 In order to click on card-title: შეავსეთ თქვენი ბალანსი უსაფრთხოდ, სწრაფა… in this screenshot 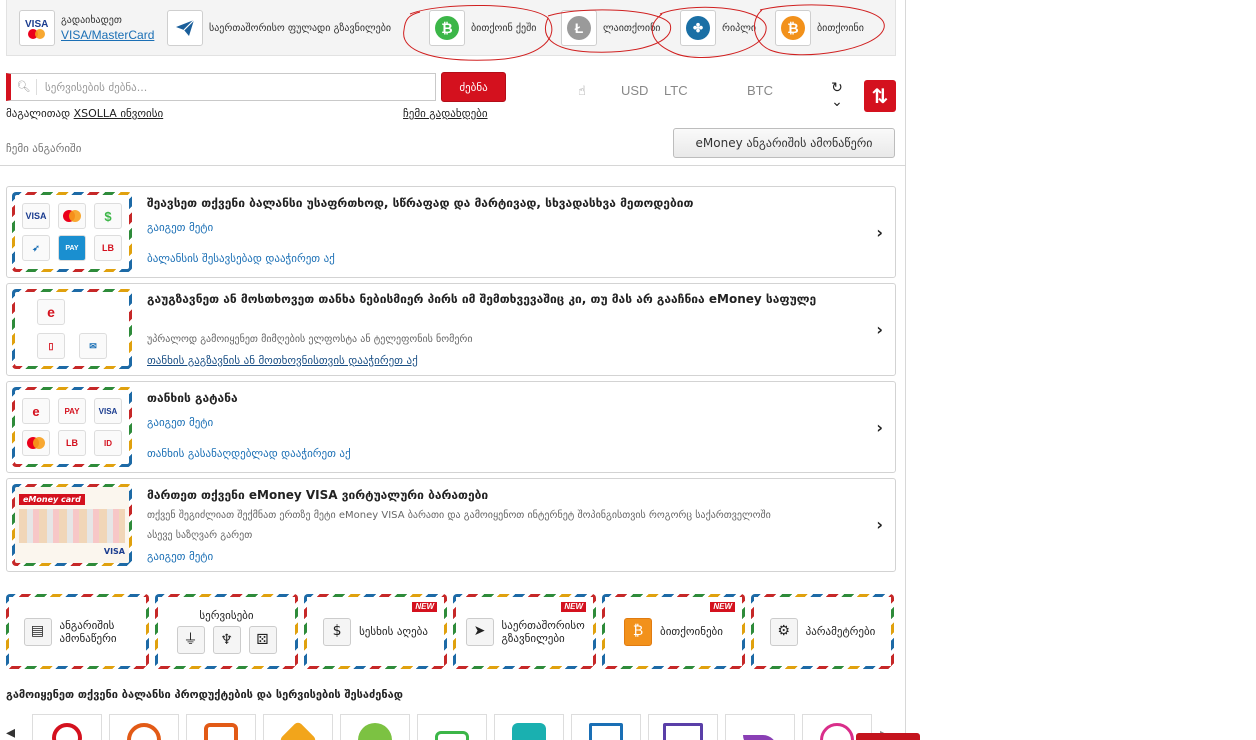, I will do `click(420, 203)`.